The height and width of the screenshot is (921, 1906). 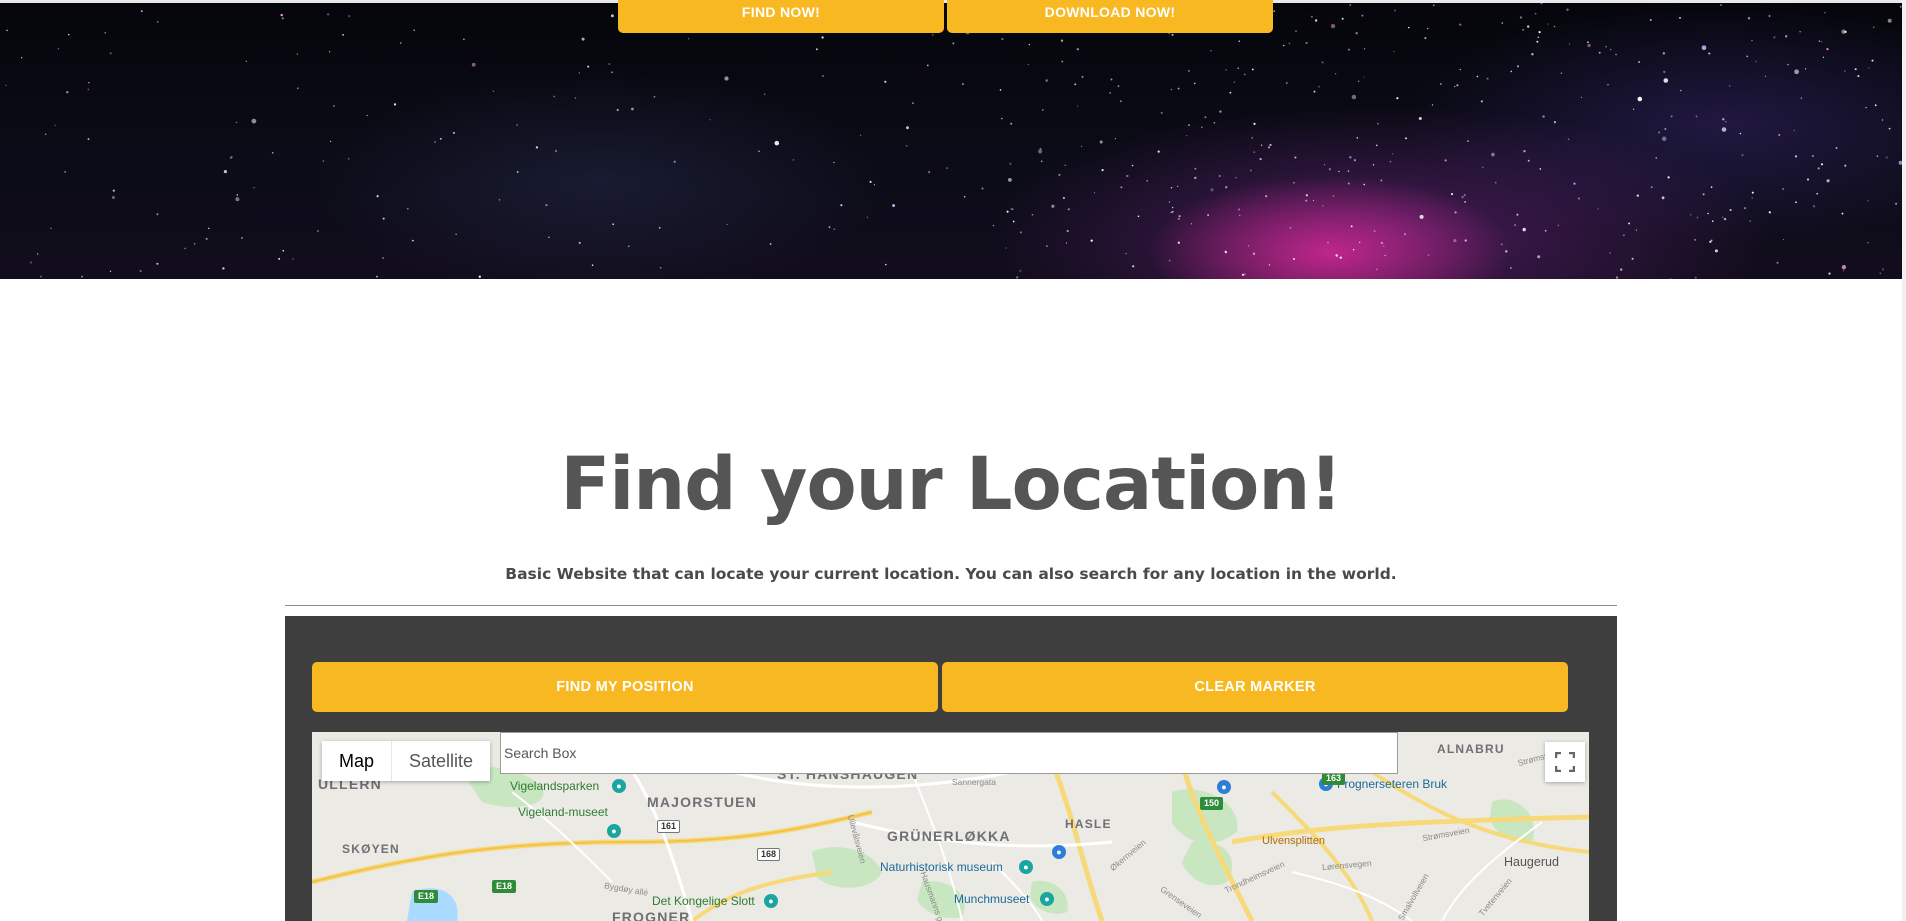 I want to click on road-shield: 168, so click(x=769, y=854).